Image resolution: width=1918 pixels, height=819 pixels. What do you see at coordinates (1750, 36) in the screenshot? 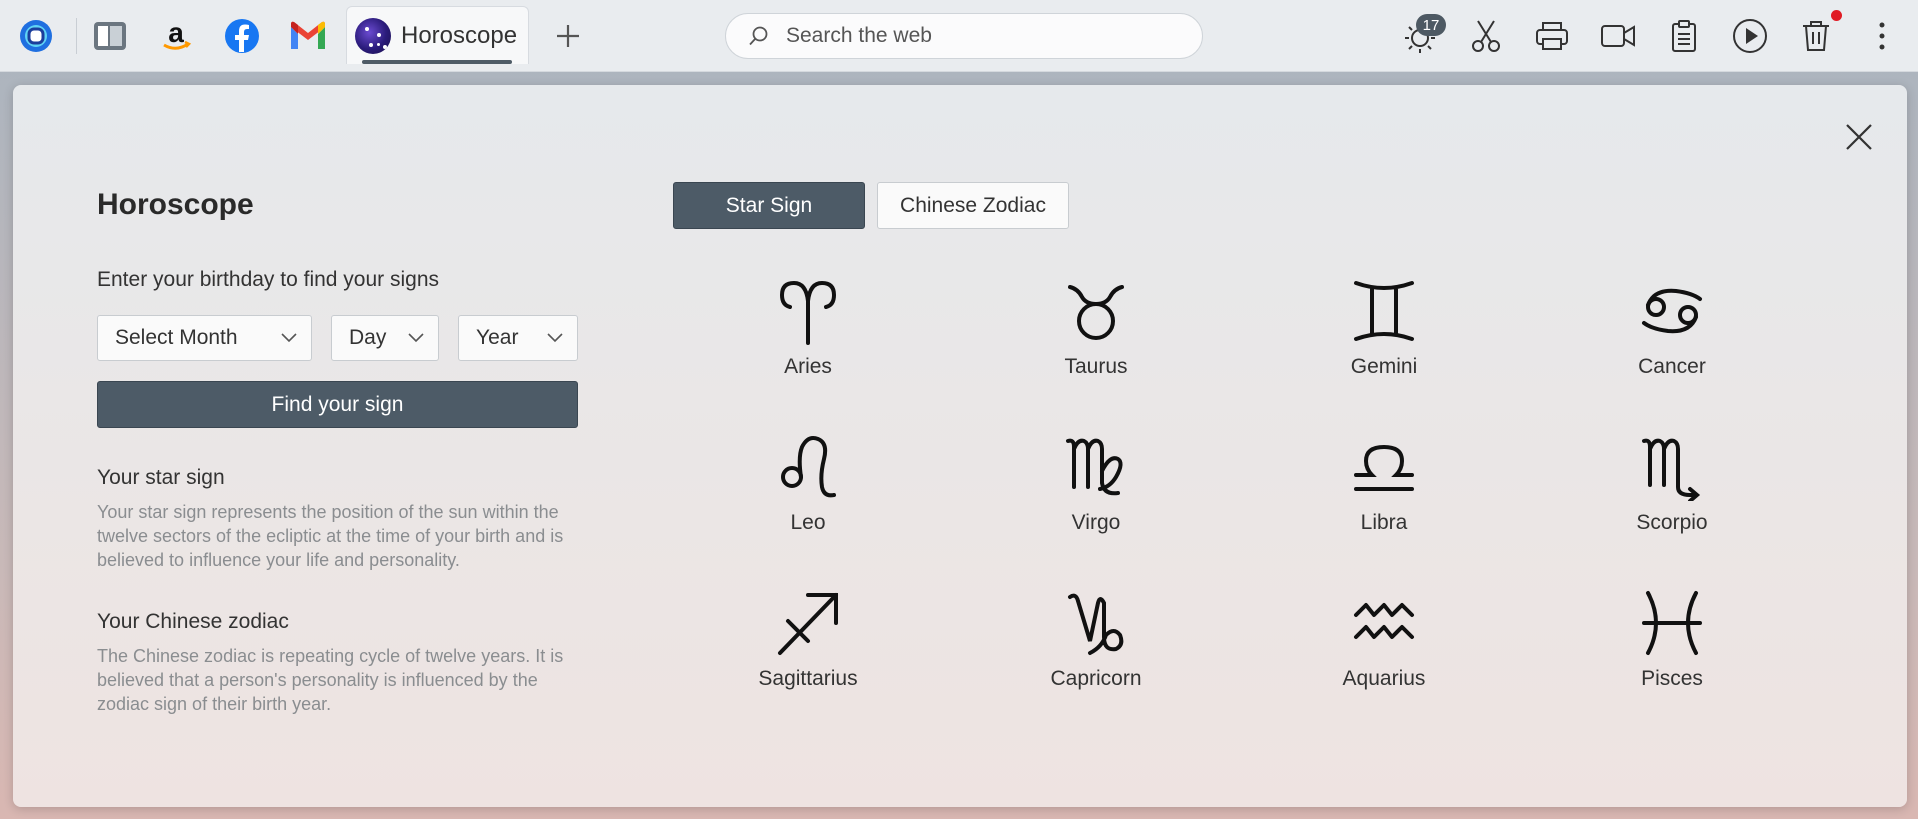
I see `play-icon` at bounding box center [1750, 36].